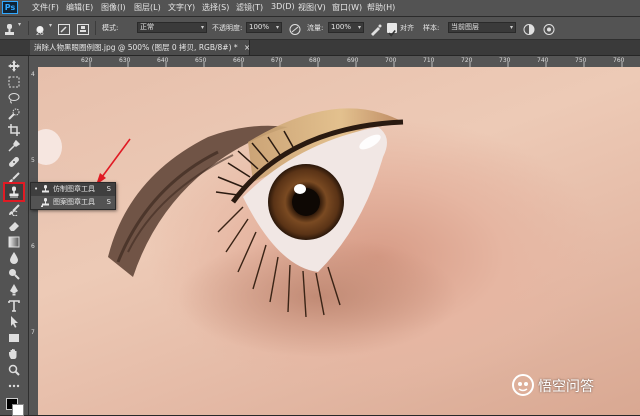 Image resolution: width=640 pixels, height=416 pixels. I want to click on close-tab-icon: ×, so click(246, 47).